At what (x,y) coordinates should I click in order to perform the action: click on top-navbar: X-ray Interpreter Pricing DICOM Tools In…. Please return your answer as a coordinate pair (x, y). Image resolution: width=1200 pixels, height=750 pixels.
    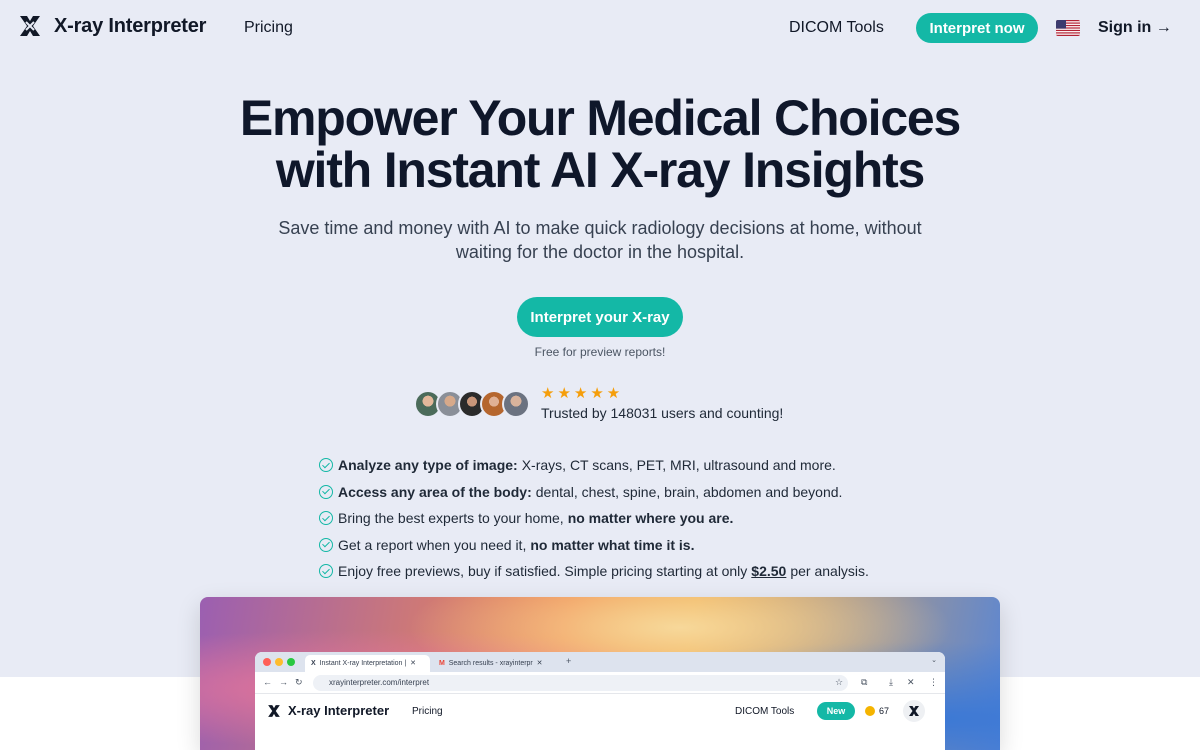
    Looking at the image, I should click on (600, 28).